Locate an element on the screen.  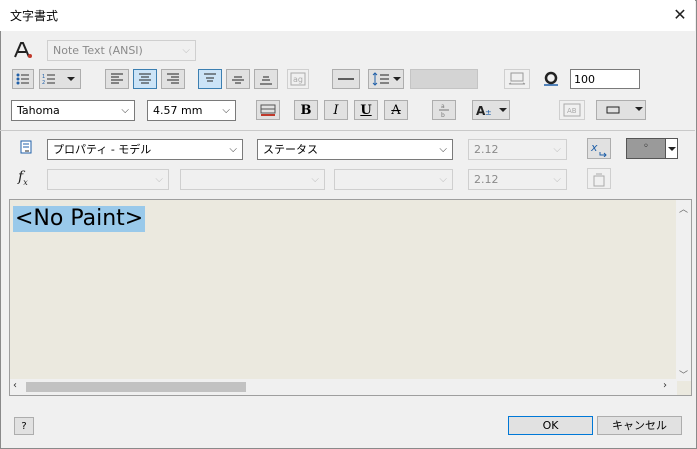
param-precision-select: 2.12 ⌵ is located at coordinates (517, 179).